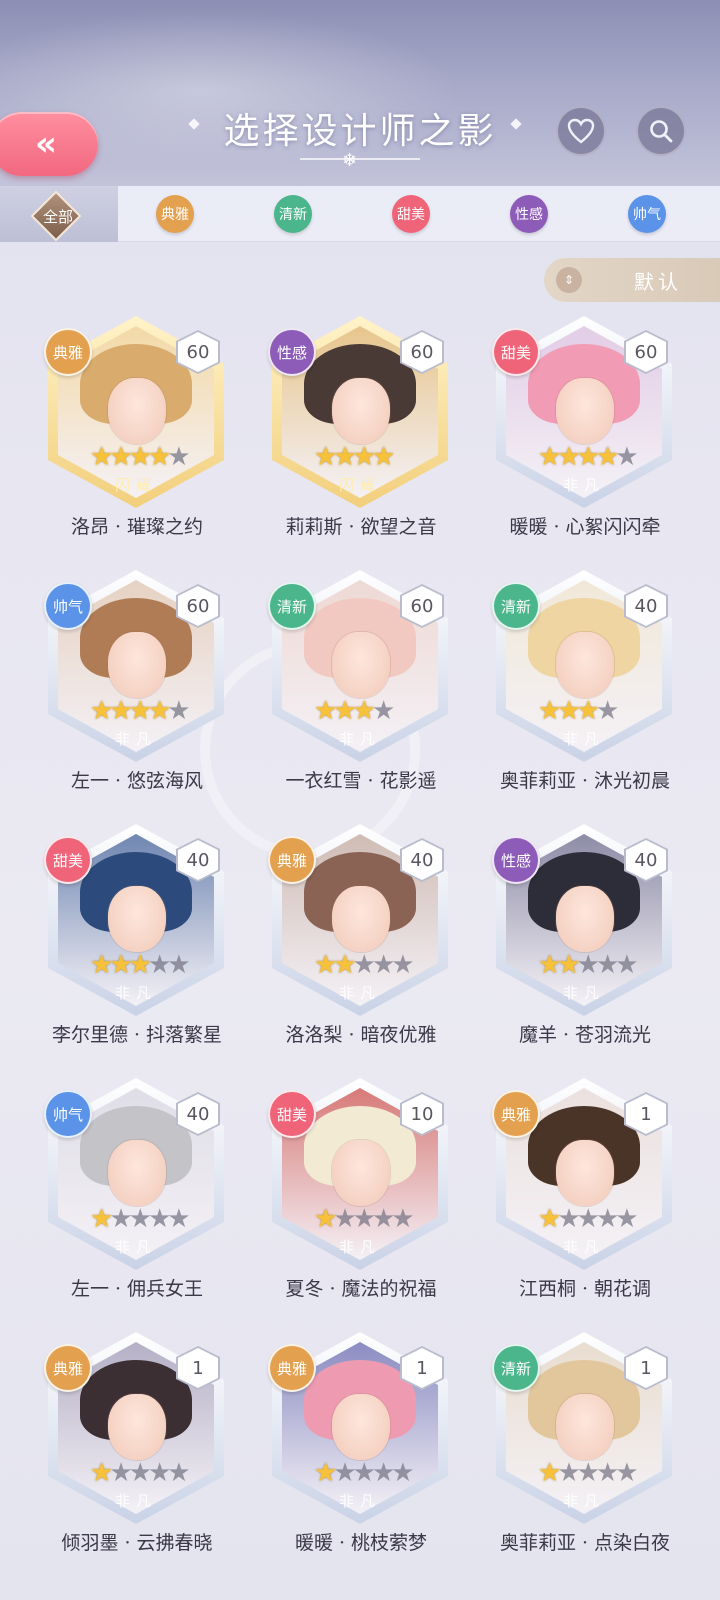 Image resolution: width=720 pixels, height=1600 pixels. I want to click on designer-card: 性感 60 ★★★★ 闪耀 莉莉斯 · 欲望之音, so click(381, 431).